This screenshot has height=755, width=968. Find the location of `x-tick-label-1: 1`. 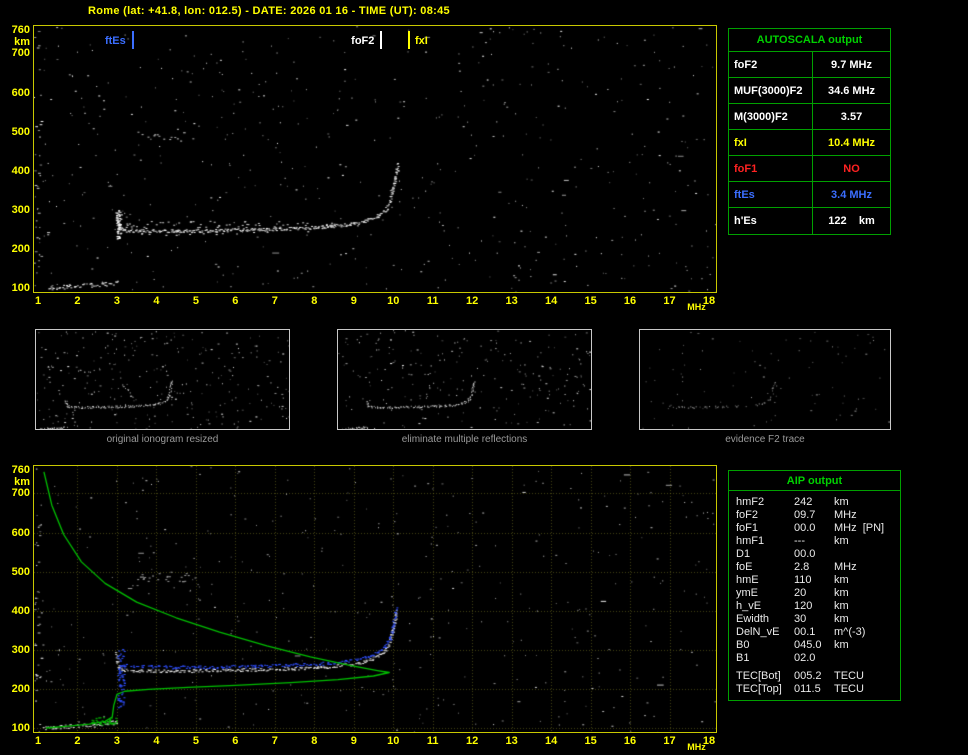

x-tick-label-1: 1 is located at coordinates (38, 741).